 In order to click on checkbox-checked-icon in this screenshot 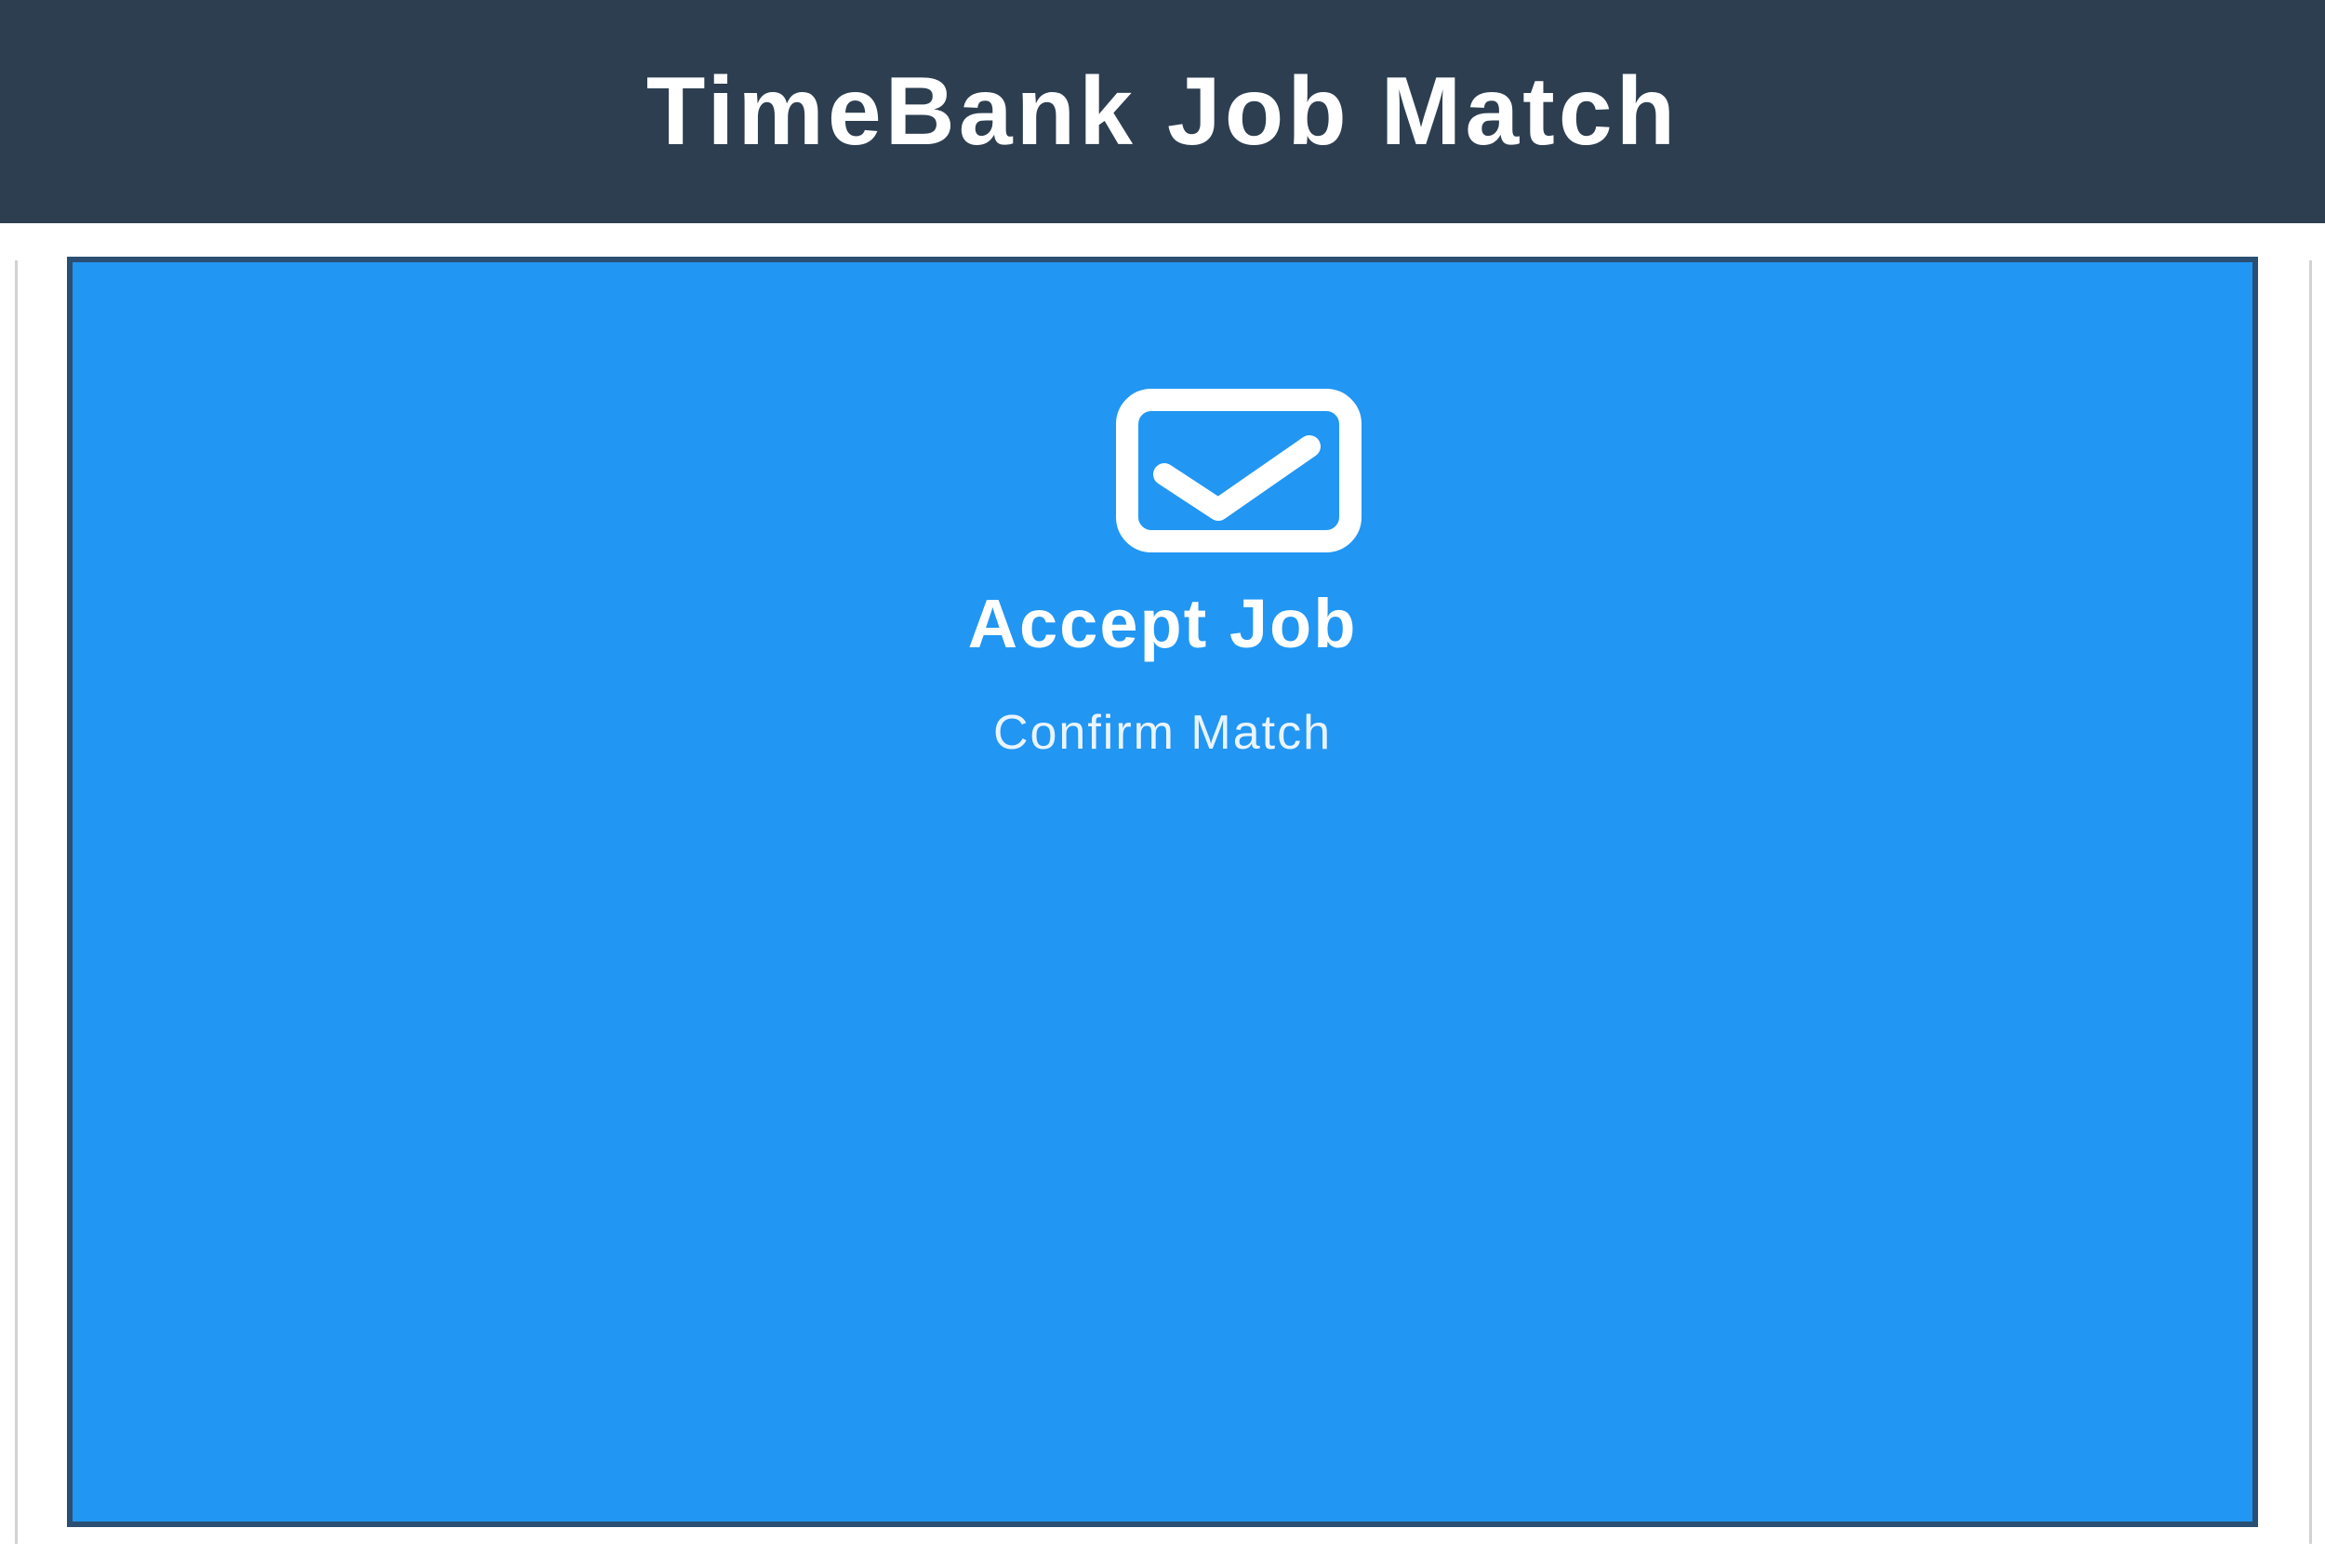, I will do `click(1239, 470)`.